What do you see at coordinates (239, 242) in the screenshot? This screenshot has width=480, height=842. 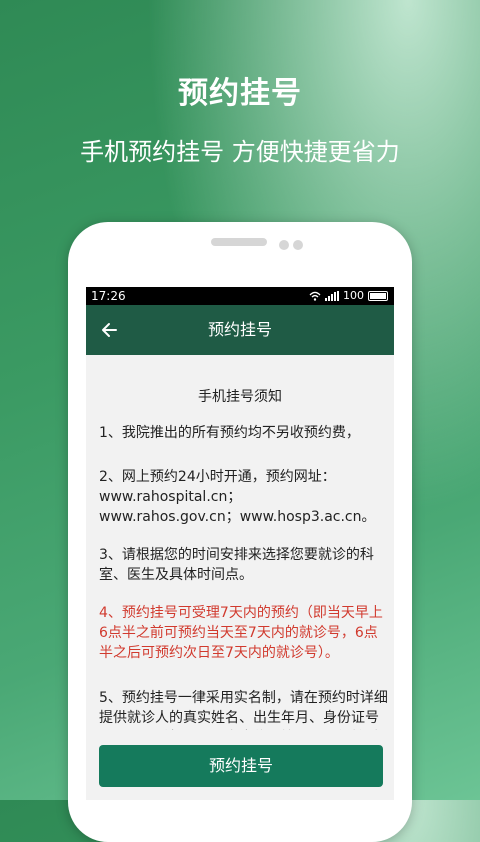 I see `phone-speaker` at bounding box center [239, 242].